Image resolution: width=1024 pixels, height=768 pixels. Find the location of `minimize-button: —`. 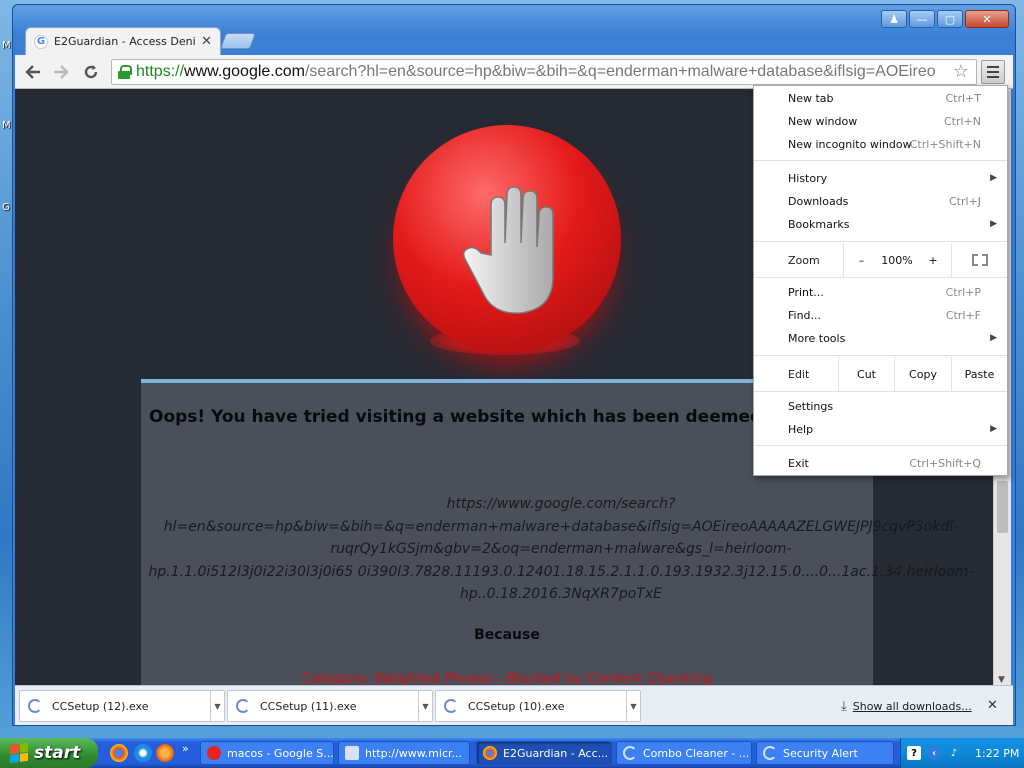

minimize-button: — is located at coordinates (922, 19).